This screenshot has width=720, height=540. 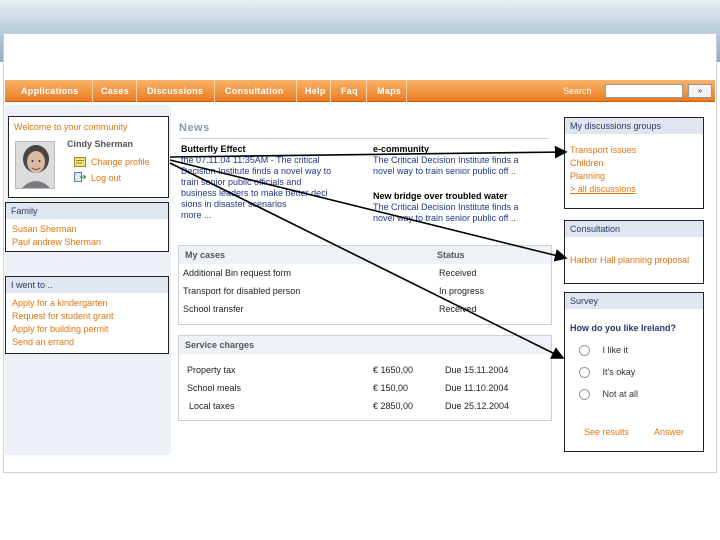 What do you see at coordinates (393, 370) in the screenshot?
I see `charge-amount: € 1650,00` at bounding box center [393, 370].